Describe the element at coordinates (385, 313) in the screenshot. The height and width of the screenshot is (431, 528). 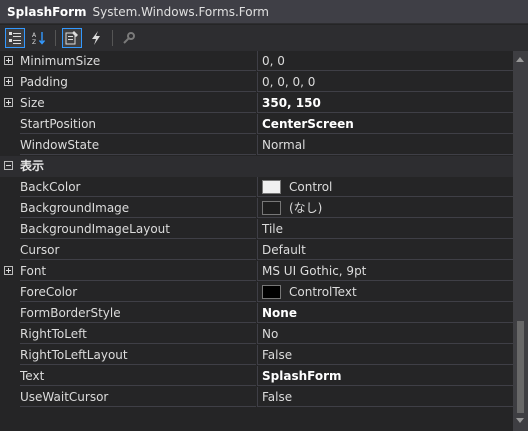
I see `property-value: None` at that location.